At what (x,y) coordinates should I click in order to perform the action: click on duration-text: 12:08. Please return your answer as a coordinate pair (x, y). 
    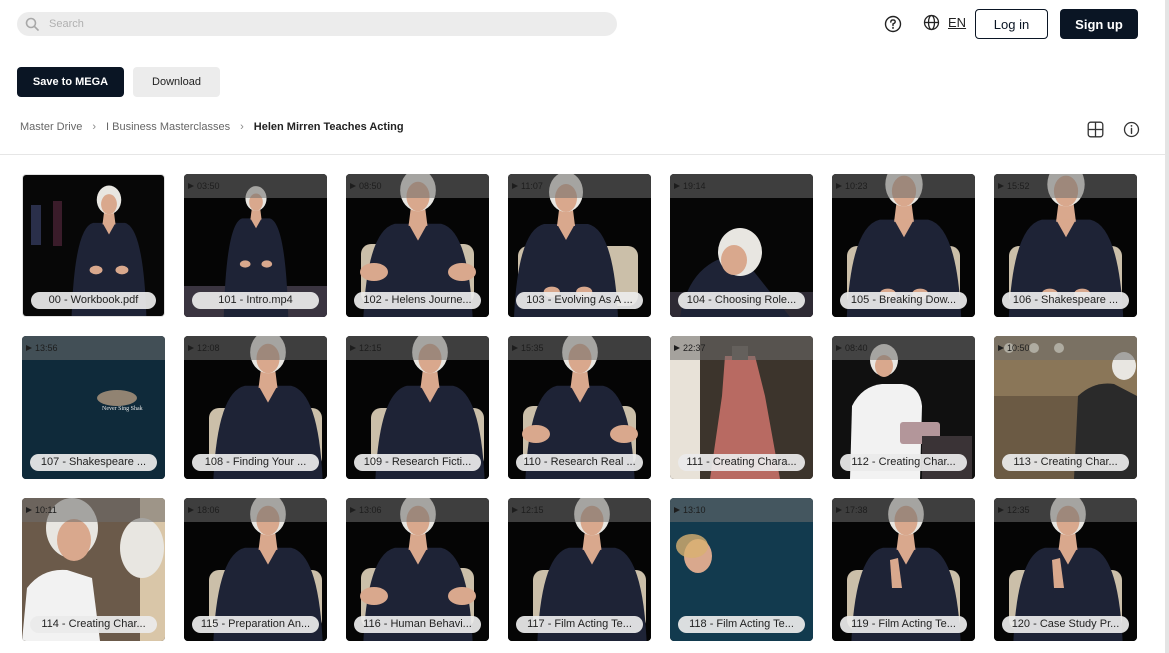
    Looking at the image, I should click on (208, 348).